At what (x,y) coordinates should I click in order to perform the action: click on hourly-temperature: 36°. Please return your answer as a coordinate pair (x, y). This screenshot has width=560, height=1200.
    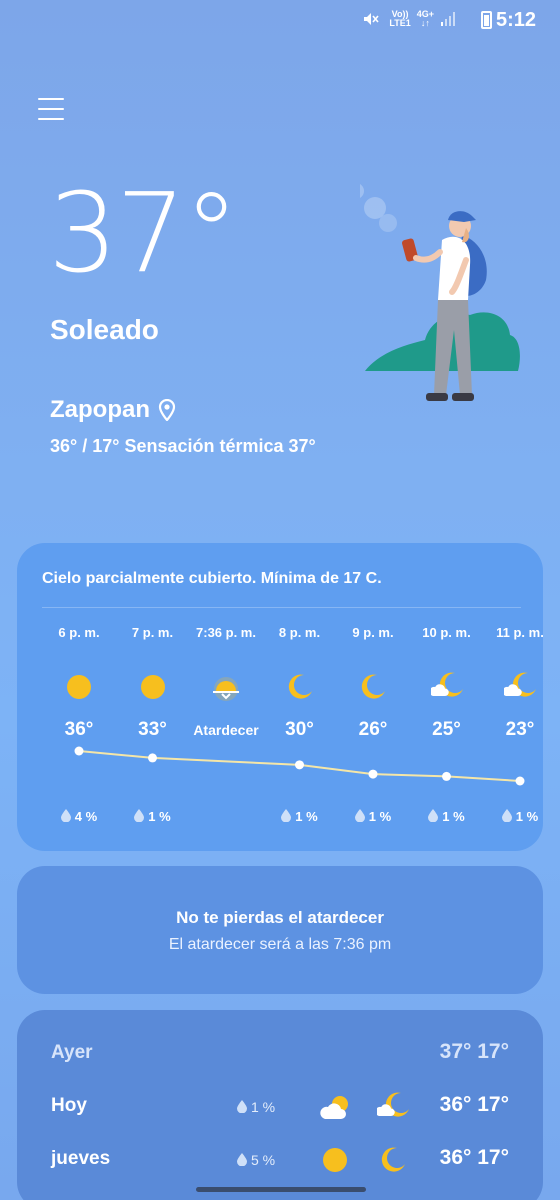
    Looking at the image, I should click on (79, 729).